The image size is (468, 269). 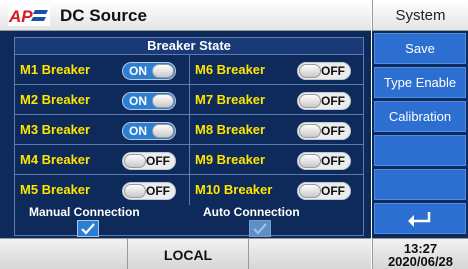 I want to click on table-row: M3 Breaker ON M8 Breaker OFF, so click(x=189, y=130).